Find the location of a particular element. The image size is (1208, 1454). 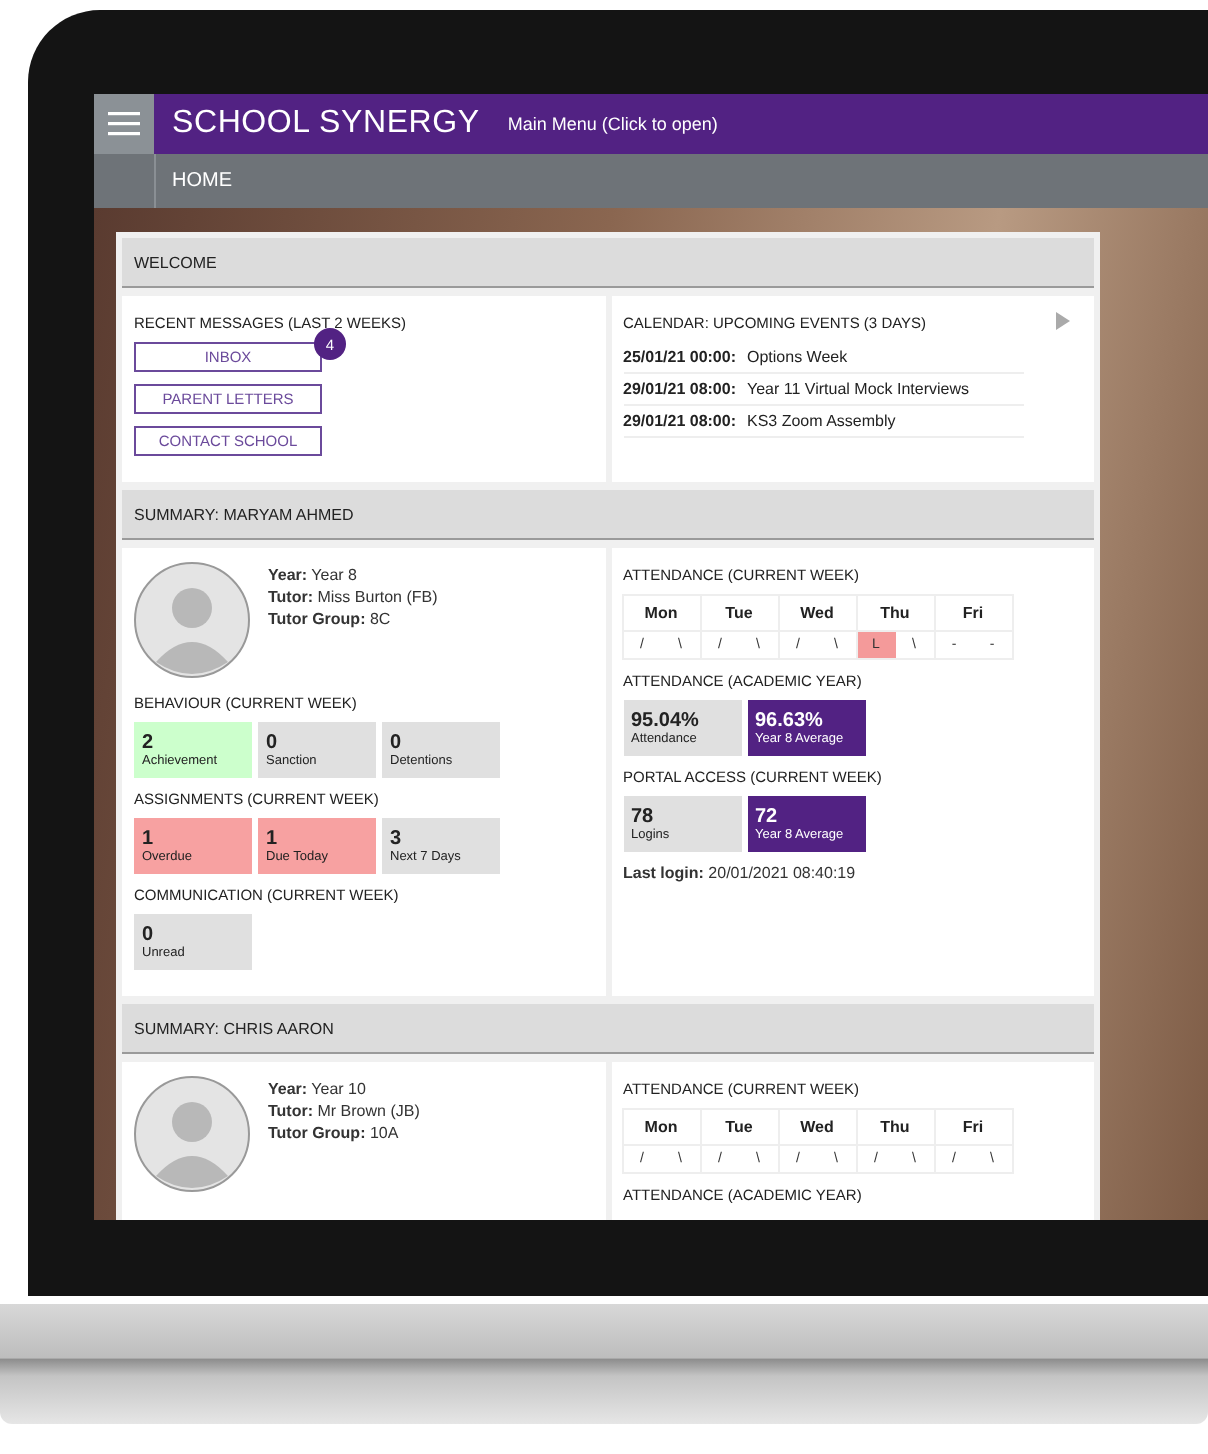

stat-value: 96.63% is located at coordinates (790, 721).